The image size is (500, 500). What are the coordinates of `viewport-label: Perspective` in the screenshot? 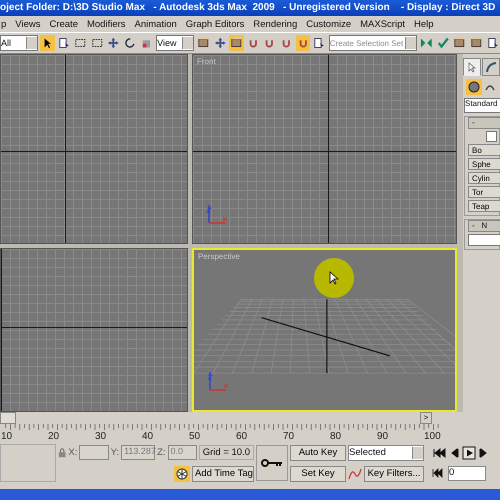 It's located at (219, 256).